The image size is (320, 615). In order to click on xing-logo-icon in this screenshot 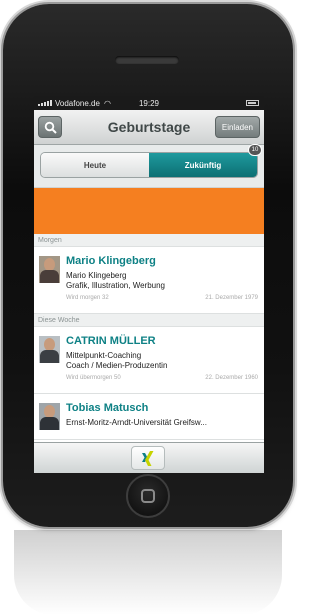, I will do `click(148, 458)`.